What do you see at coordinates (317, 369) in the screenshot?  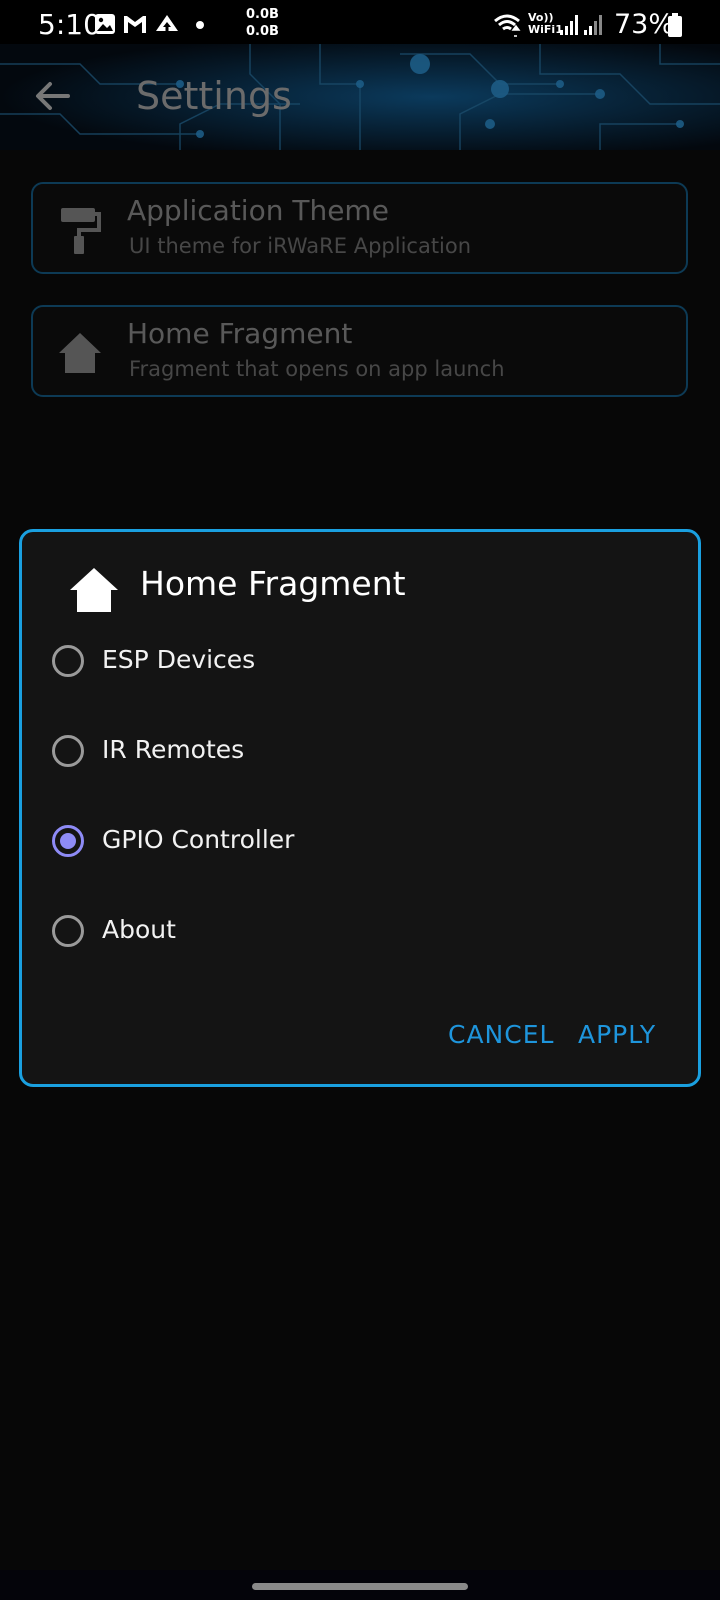 I see `setting-subtitle: Fragment that opens on app launch` at bounding box center [317, 369].